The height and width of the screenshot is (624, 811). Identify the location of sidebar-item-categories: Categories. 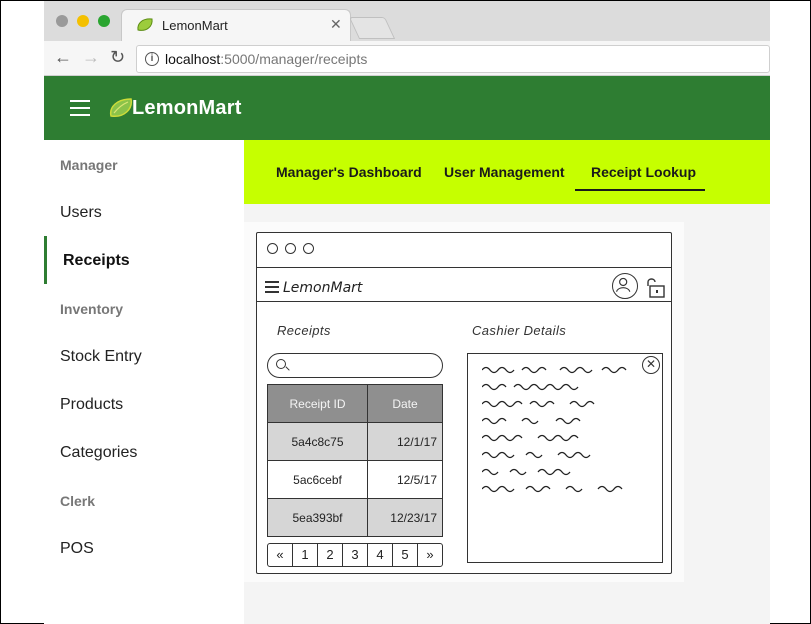
(98, 453).